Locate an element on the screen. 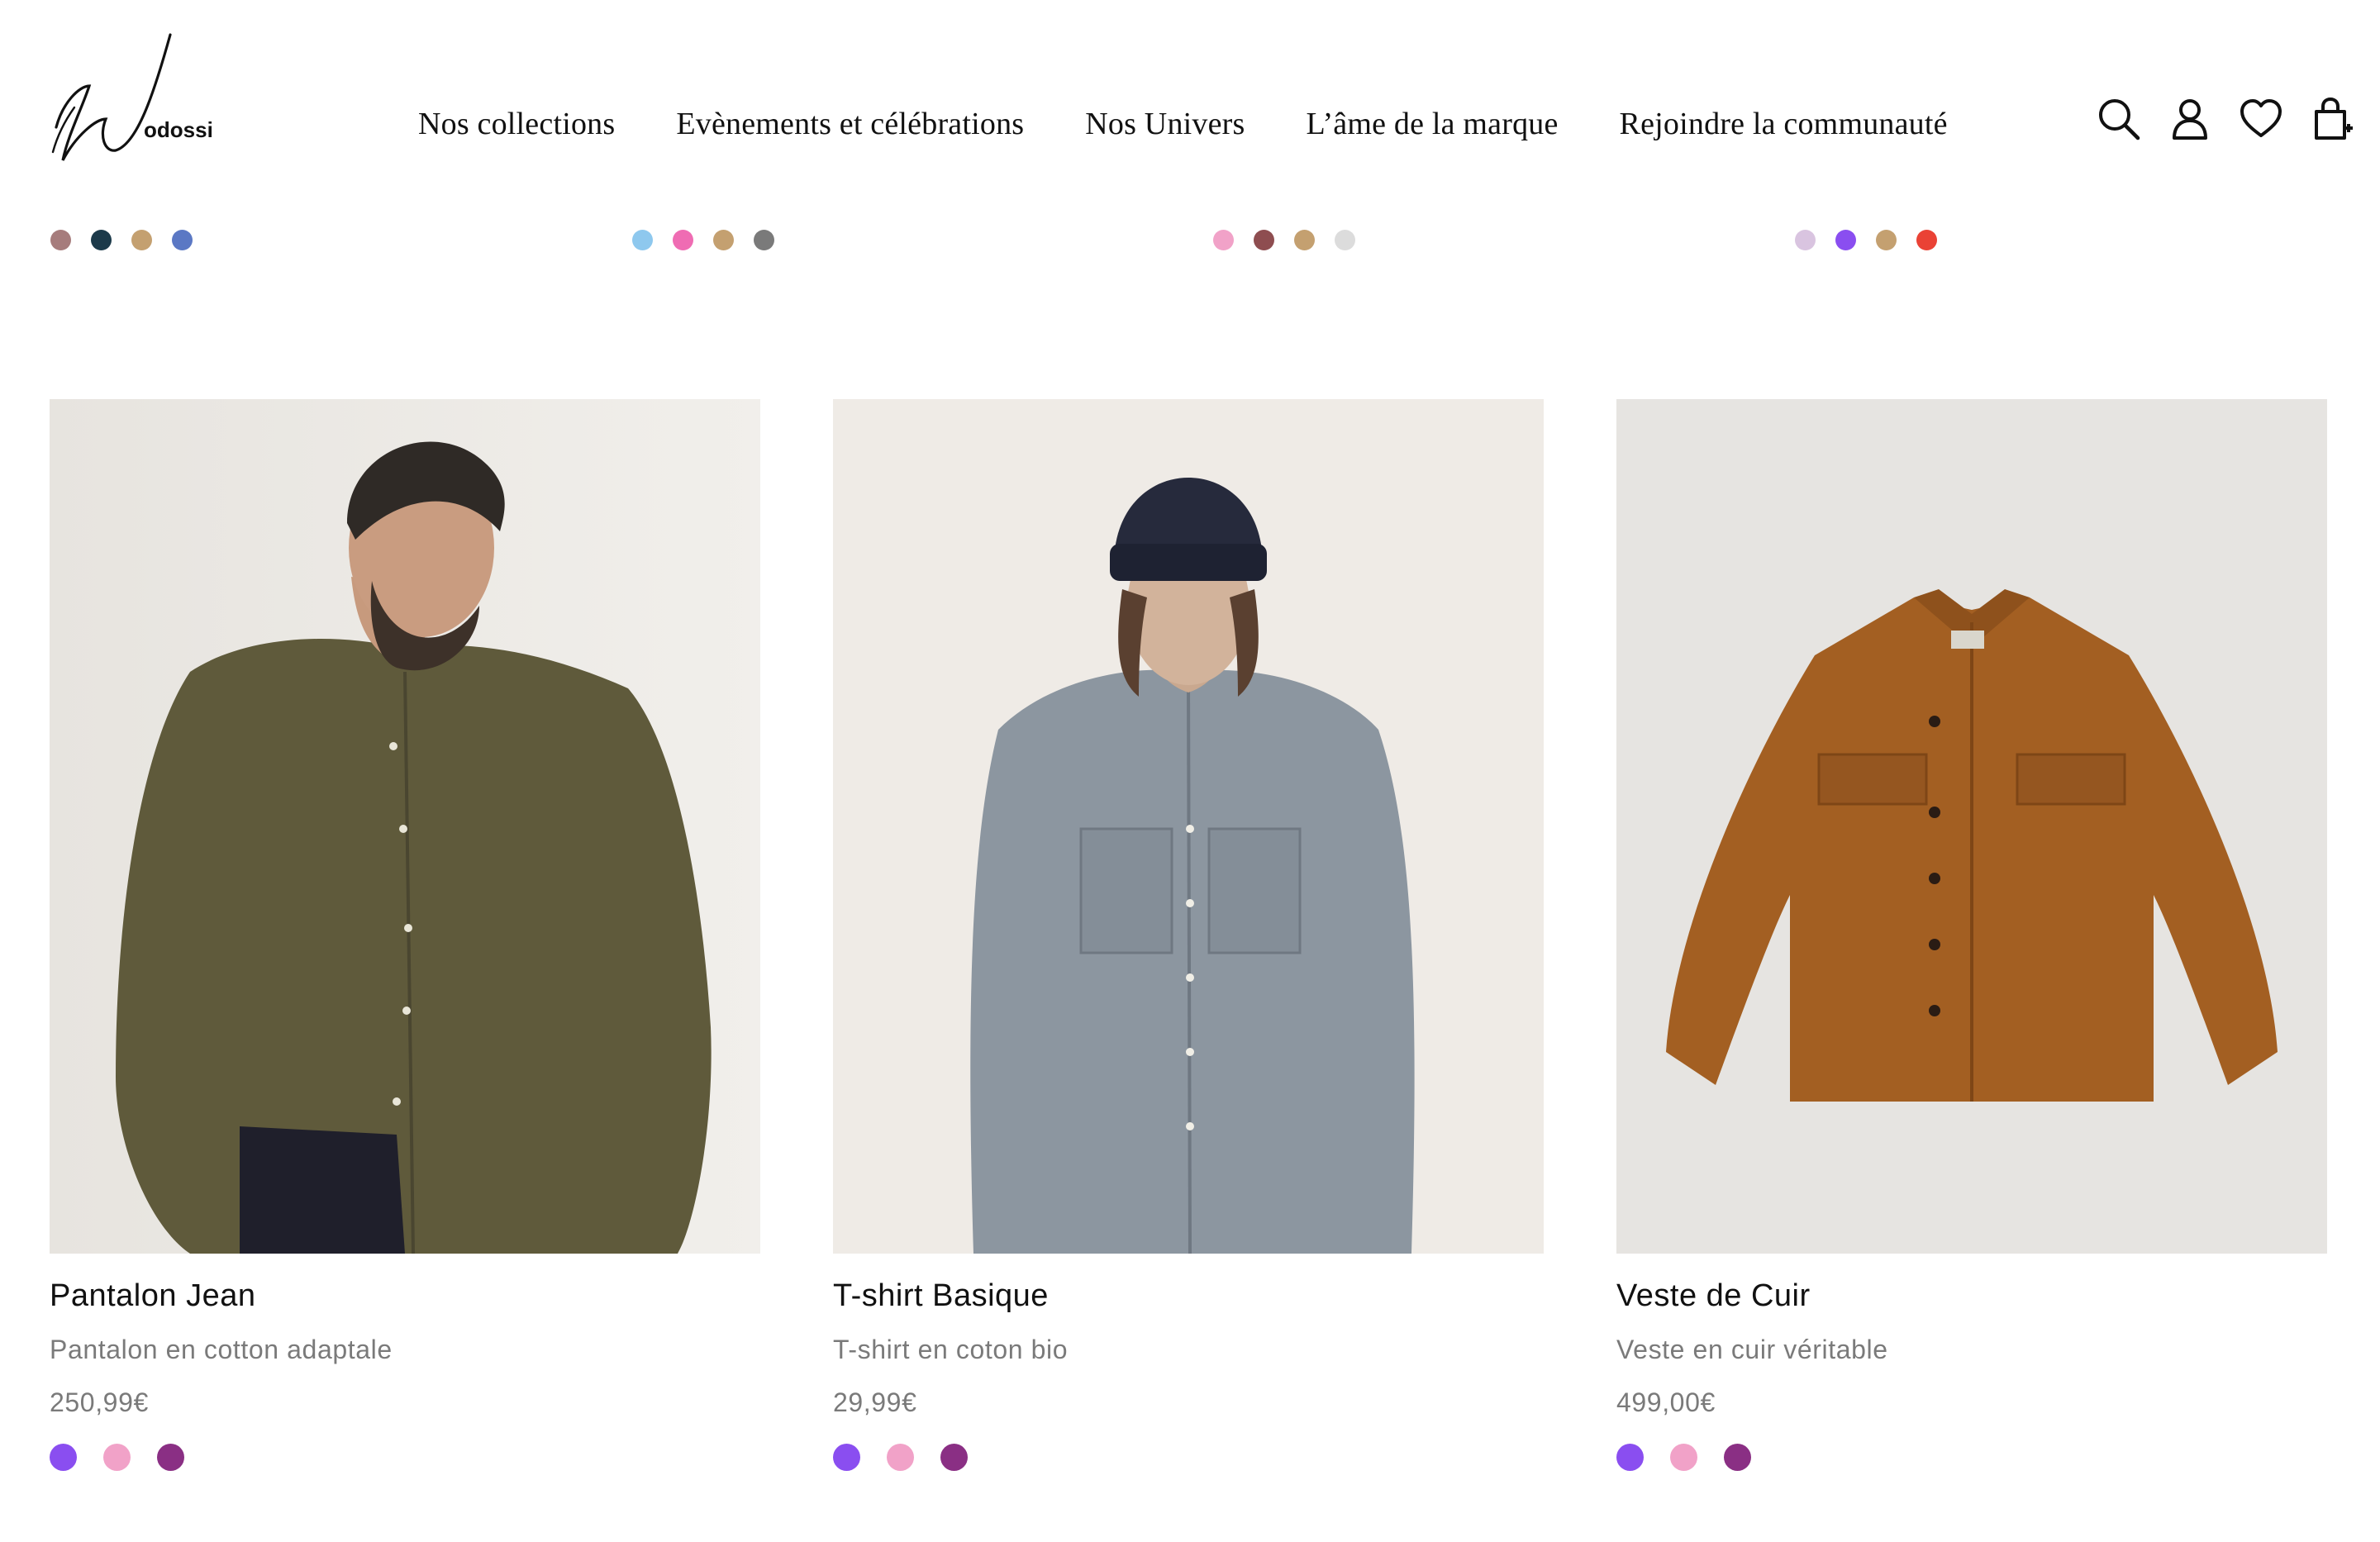 The image size is (2380, 1542). product-price: 29,99€ is located at coordinates (875, 1402).